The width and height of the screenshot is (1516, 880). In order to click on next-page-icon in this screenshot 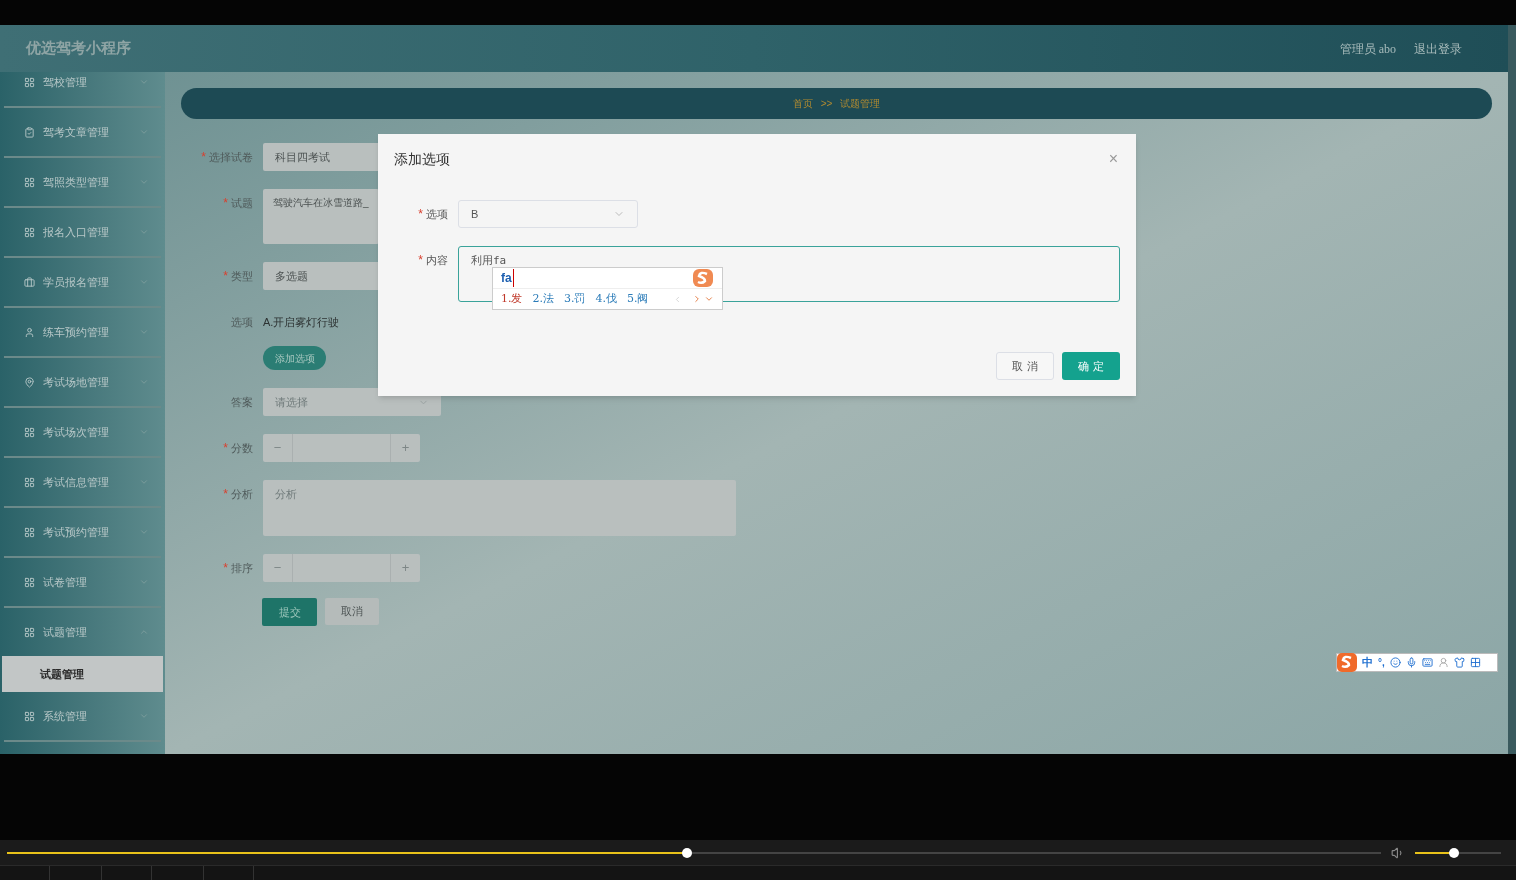, I will do `click(697, 299)`.